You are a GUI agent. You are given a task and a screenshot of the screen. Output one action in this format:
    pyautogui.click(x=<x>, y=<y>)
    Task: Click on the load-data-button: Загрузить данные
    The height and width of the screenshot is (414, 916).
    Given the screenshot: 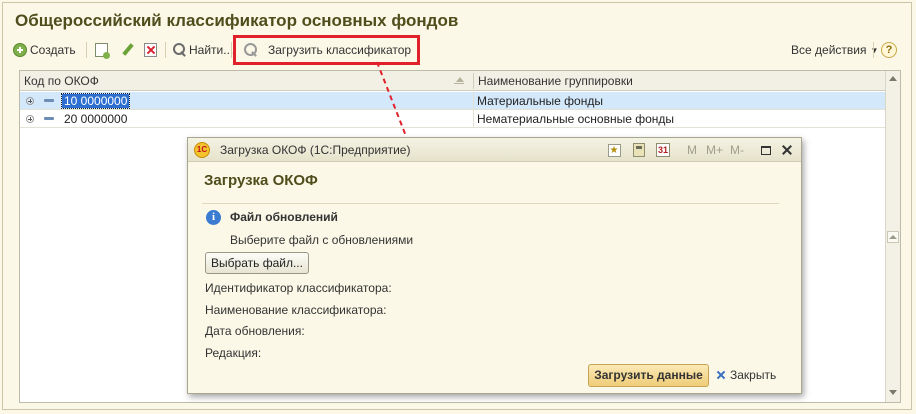 What is the action you would take?
    pyautogui.click(x=648, y=375)
    